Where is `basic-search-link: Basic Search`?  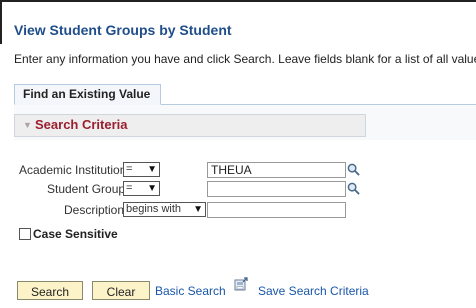
basic-search-link: Basic Search is located at coordinates (190, 291).